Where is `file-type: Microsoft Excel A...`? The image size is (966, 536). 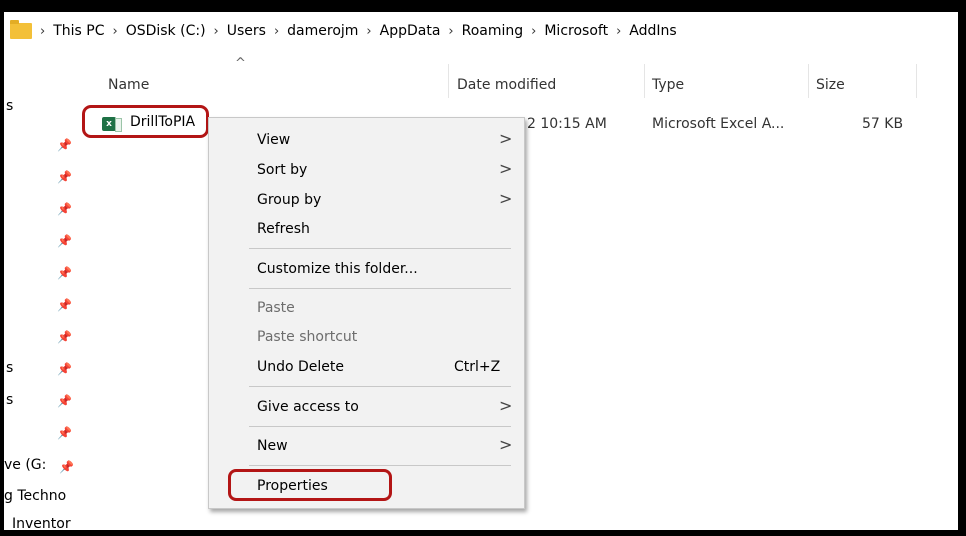 file-type: Microsoft Excel A... is located at coordinates (718, 124).